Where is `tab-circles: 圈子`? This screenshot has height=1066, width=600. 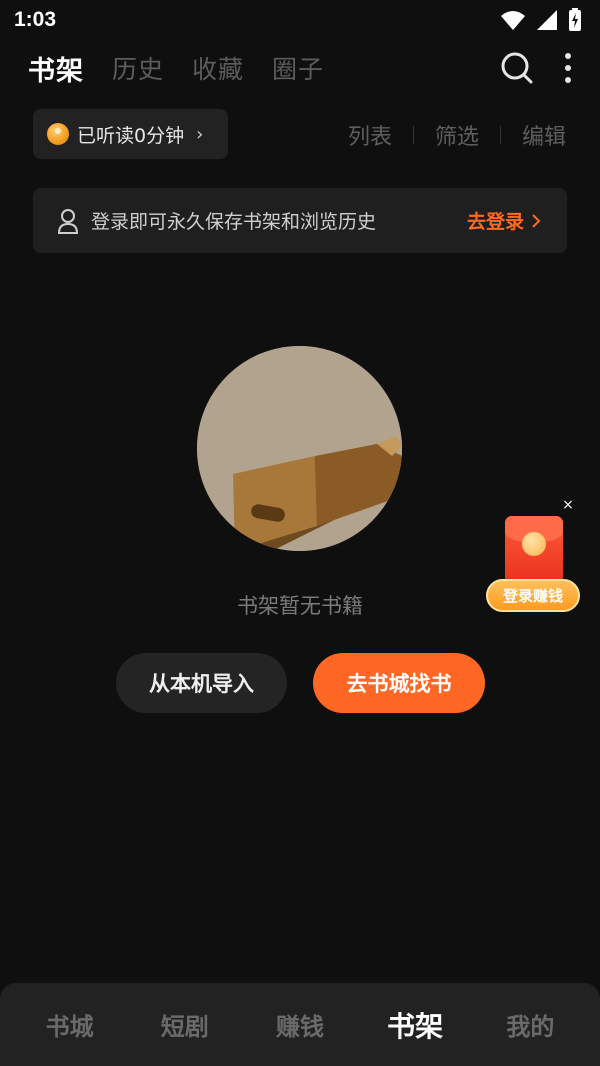
tab-circles: 圈子 is located at coordinates (298, 68).